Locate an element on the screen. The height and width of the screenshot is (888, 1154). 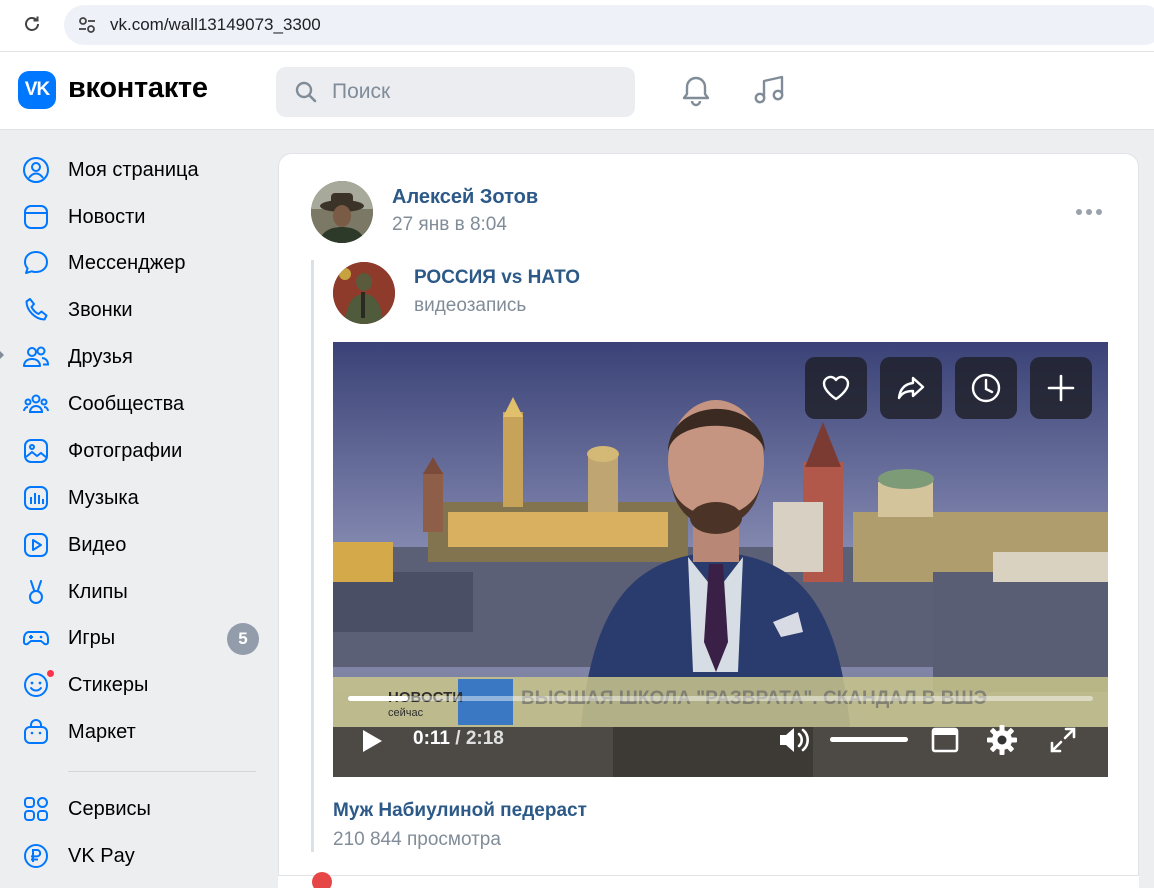
sidebar-item-video: Видео is located at coordinates (135, 545).